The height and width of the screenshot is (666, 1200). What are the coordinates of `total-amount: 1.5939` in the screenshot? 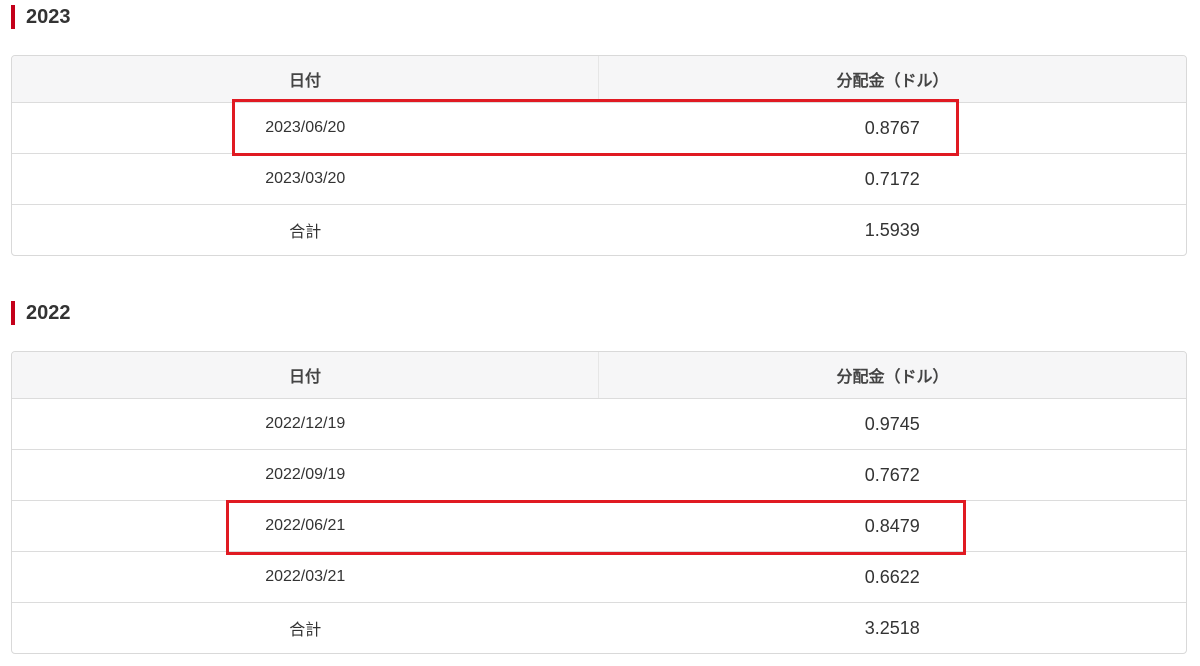 It's located at (892, 229).